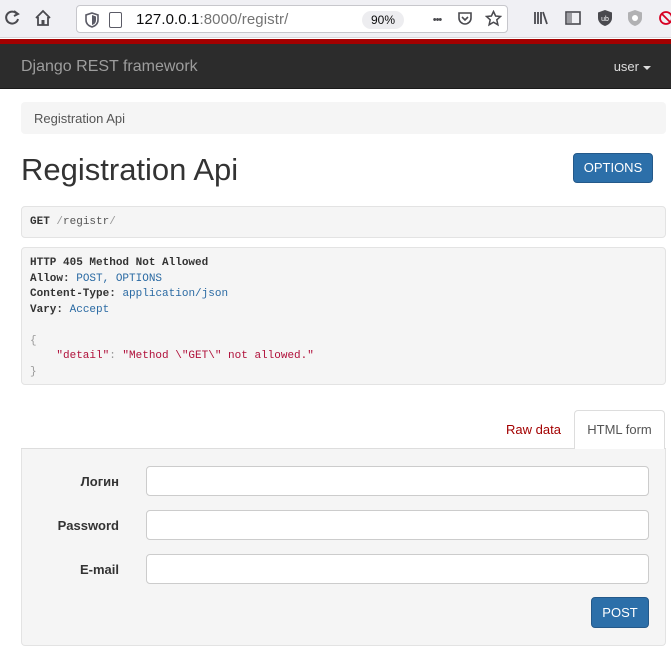 The height and width of the screenshot is (648, 671). Describe the element at coordinates (92, 20) in the screenshot. I see `tracking-shield-icon` at that location.